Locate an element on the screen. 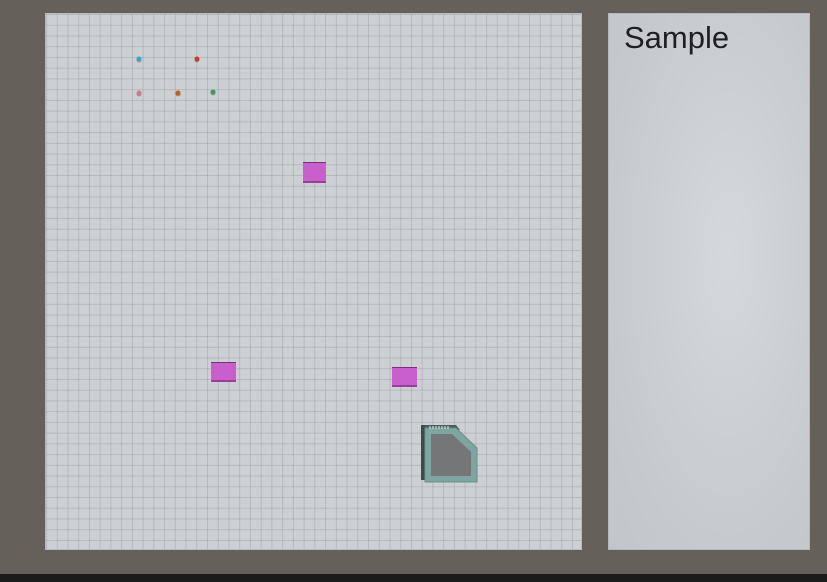  bottom-bar is located at coordinates (413, 578).